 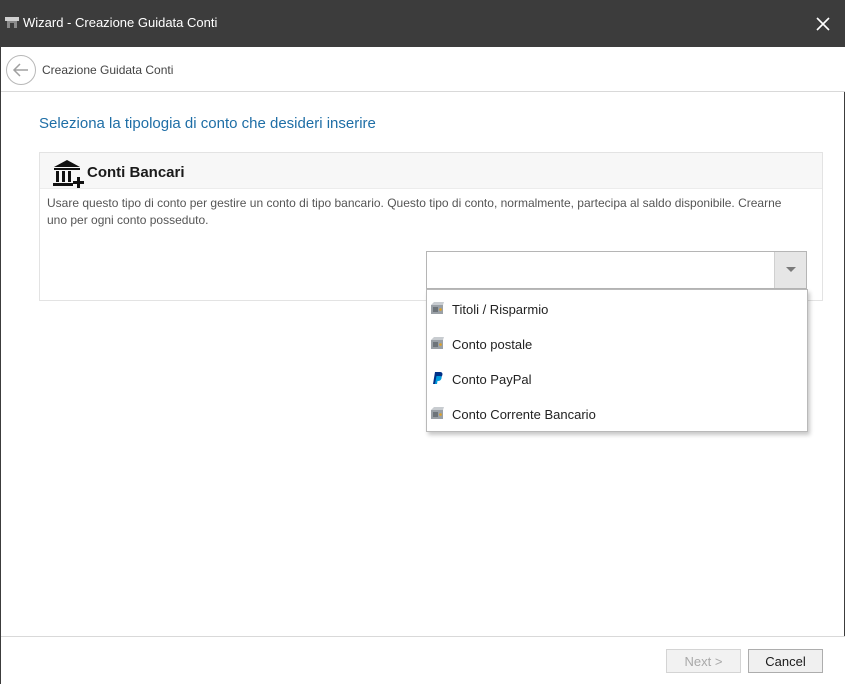 I want to click on close-icon, so click(x=823, y=24).